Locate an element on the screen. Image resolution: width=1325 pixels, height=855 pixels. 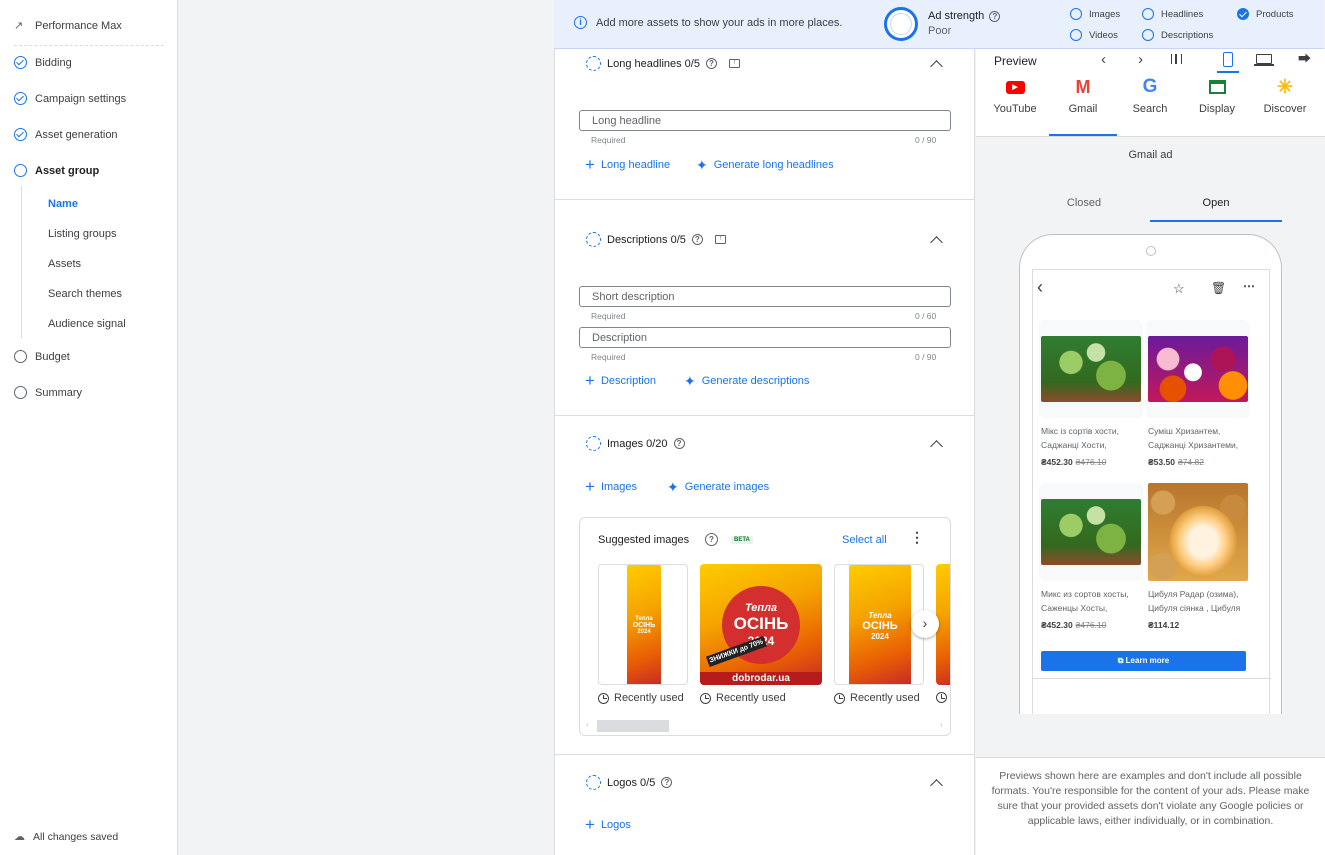
check-images: Images is located at coordinates (1095, 14).